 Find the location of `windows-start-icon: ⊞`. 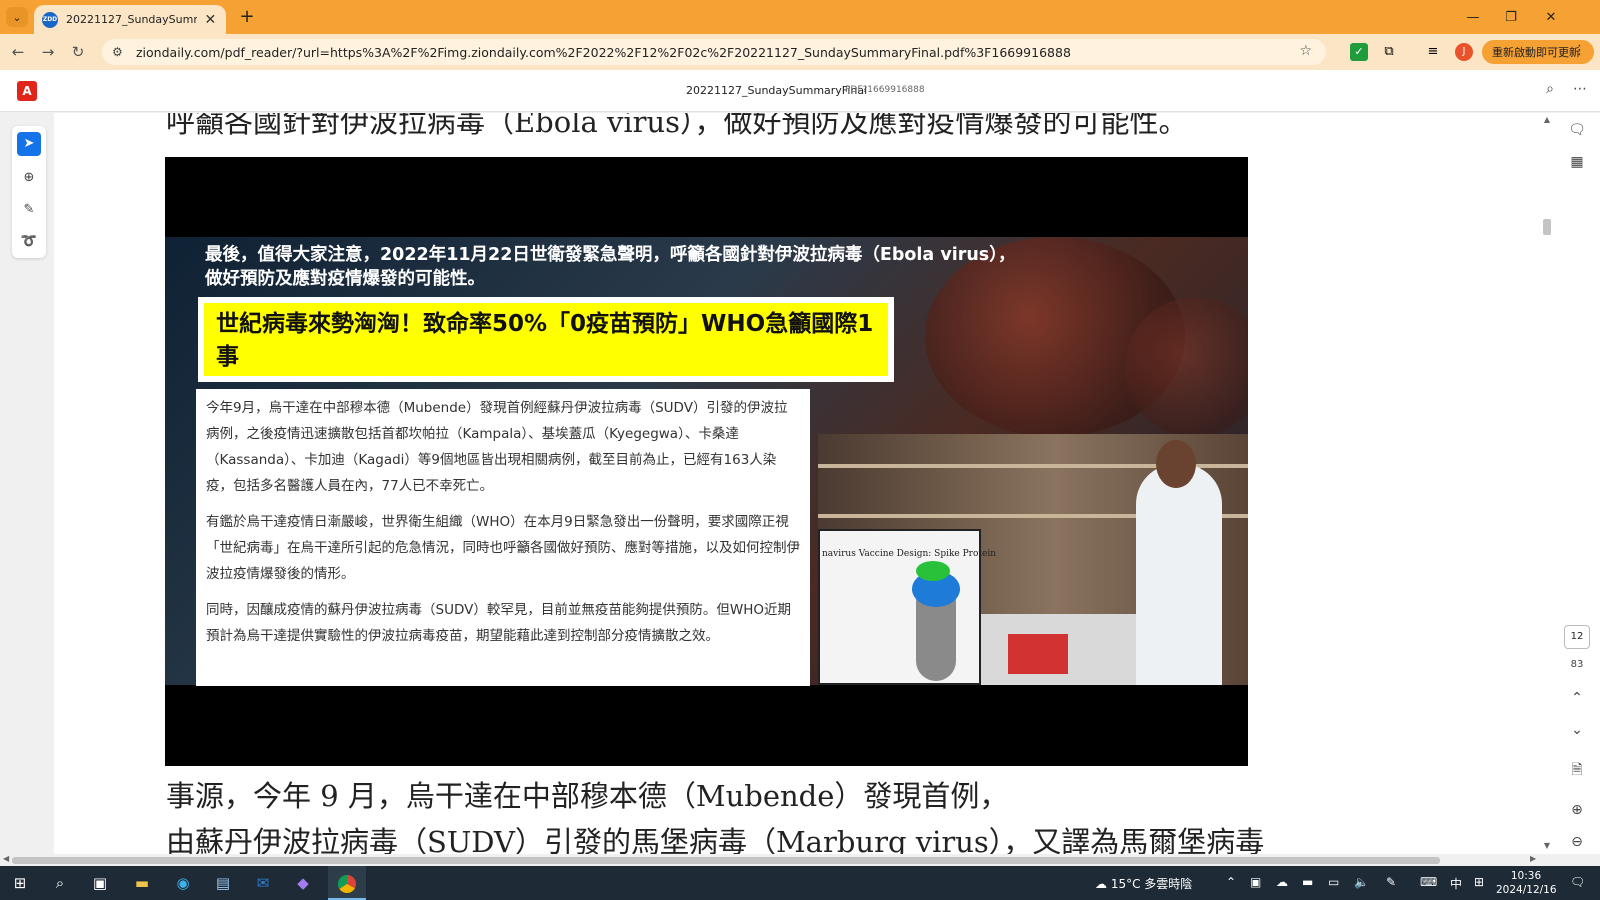

windows-start-icon: ⊞ is located at coordinates (20, 883).